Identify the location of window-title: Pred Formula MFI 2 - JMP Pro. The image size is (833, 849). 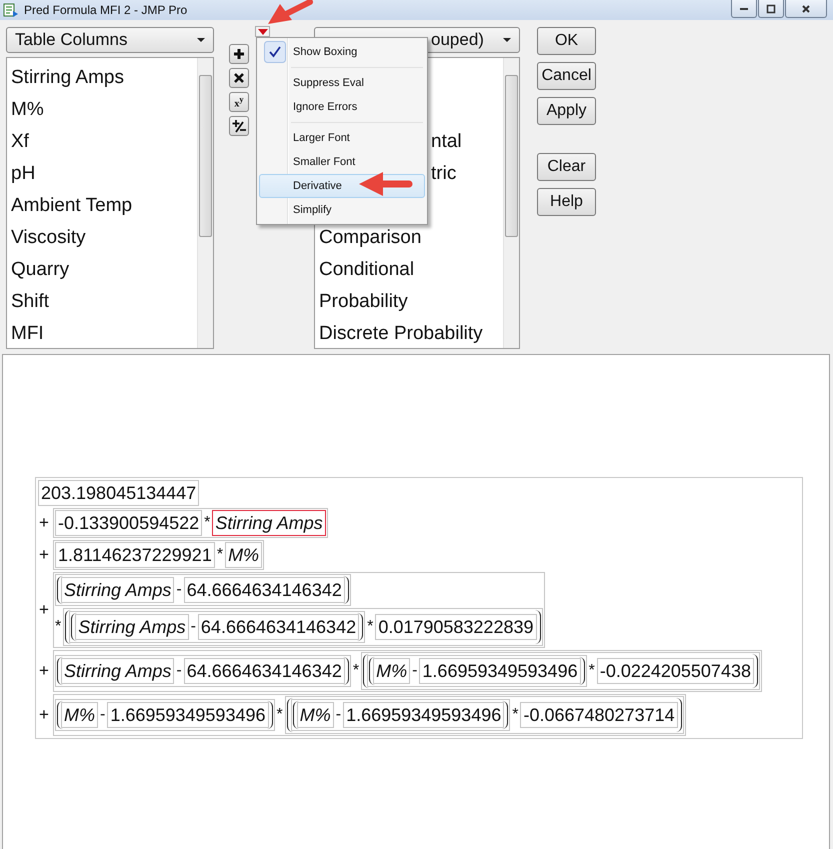
(106, 10).